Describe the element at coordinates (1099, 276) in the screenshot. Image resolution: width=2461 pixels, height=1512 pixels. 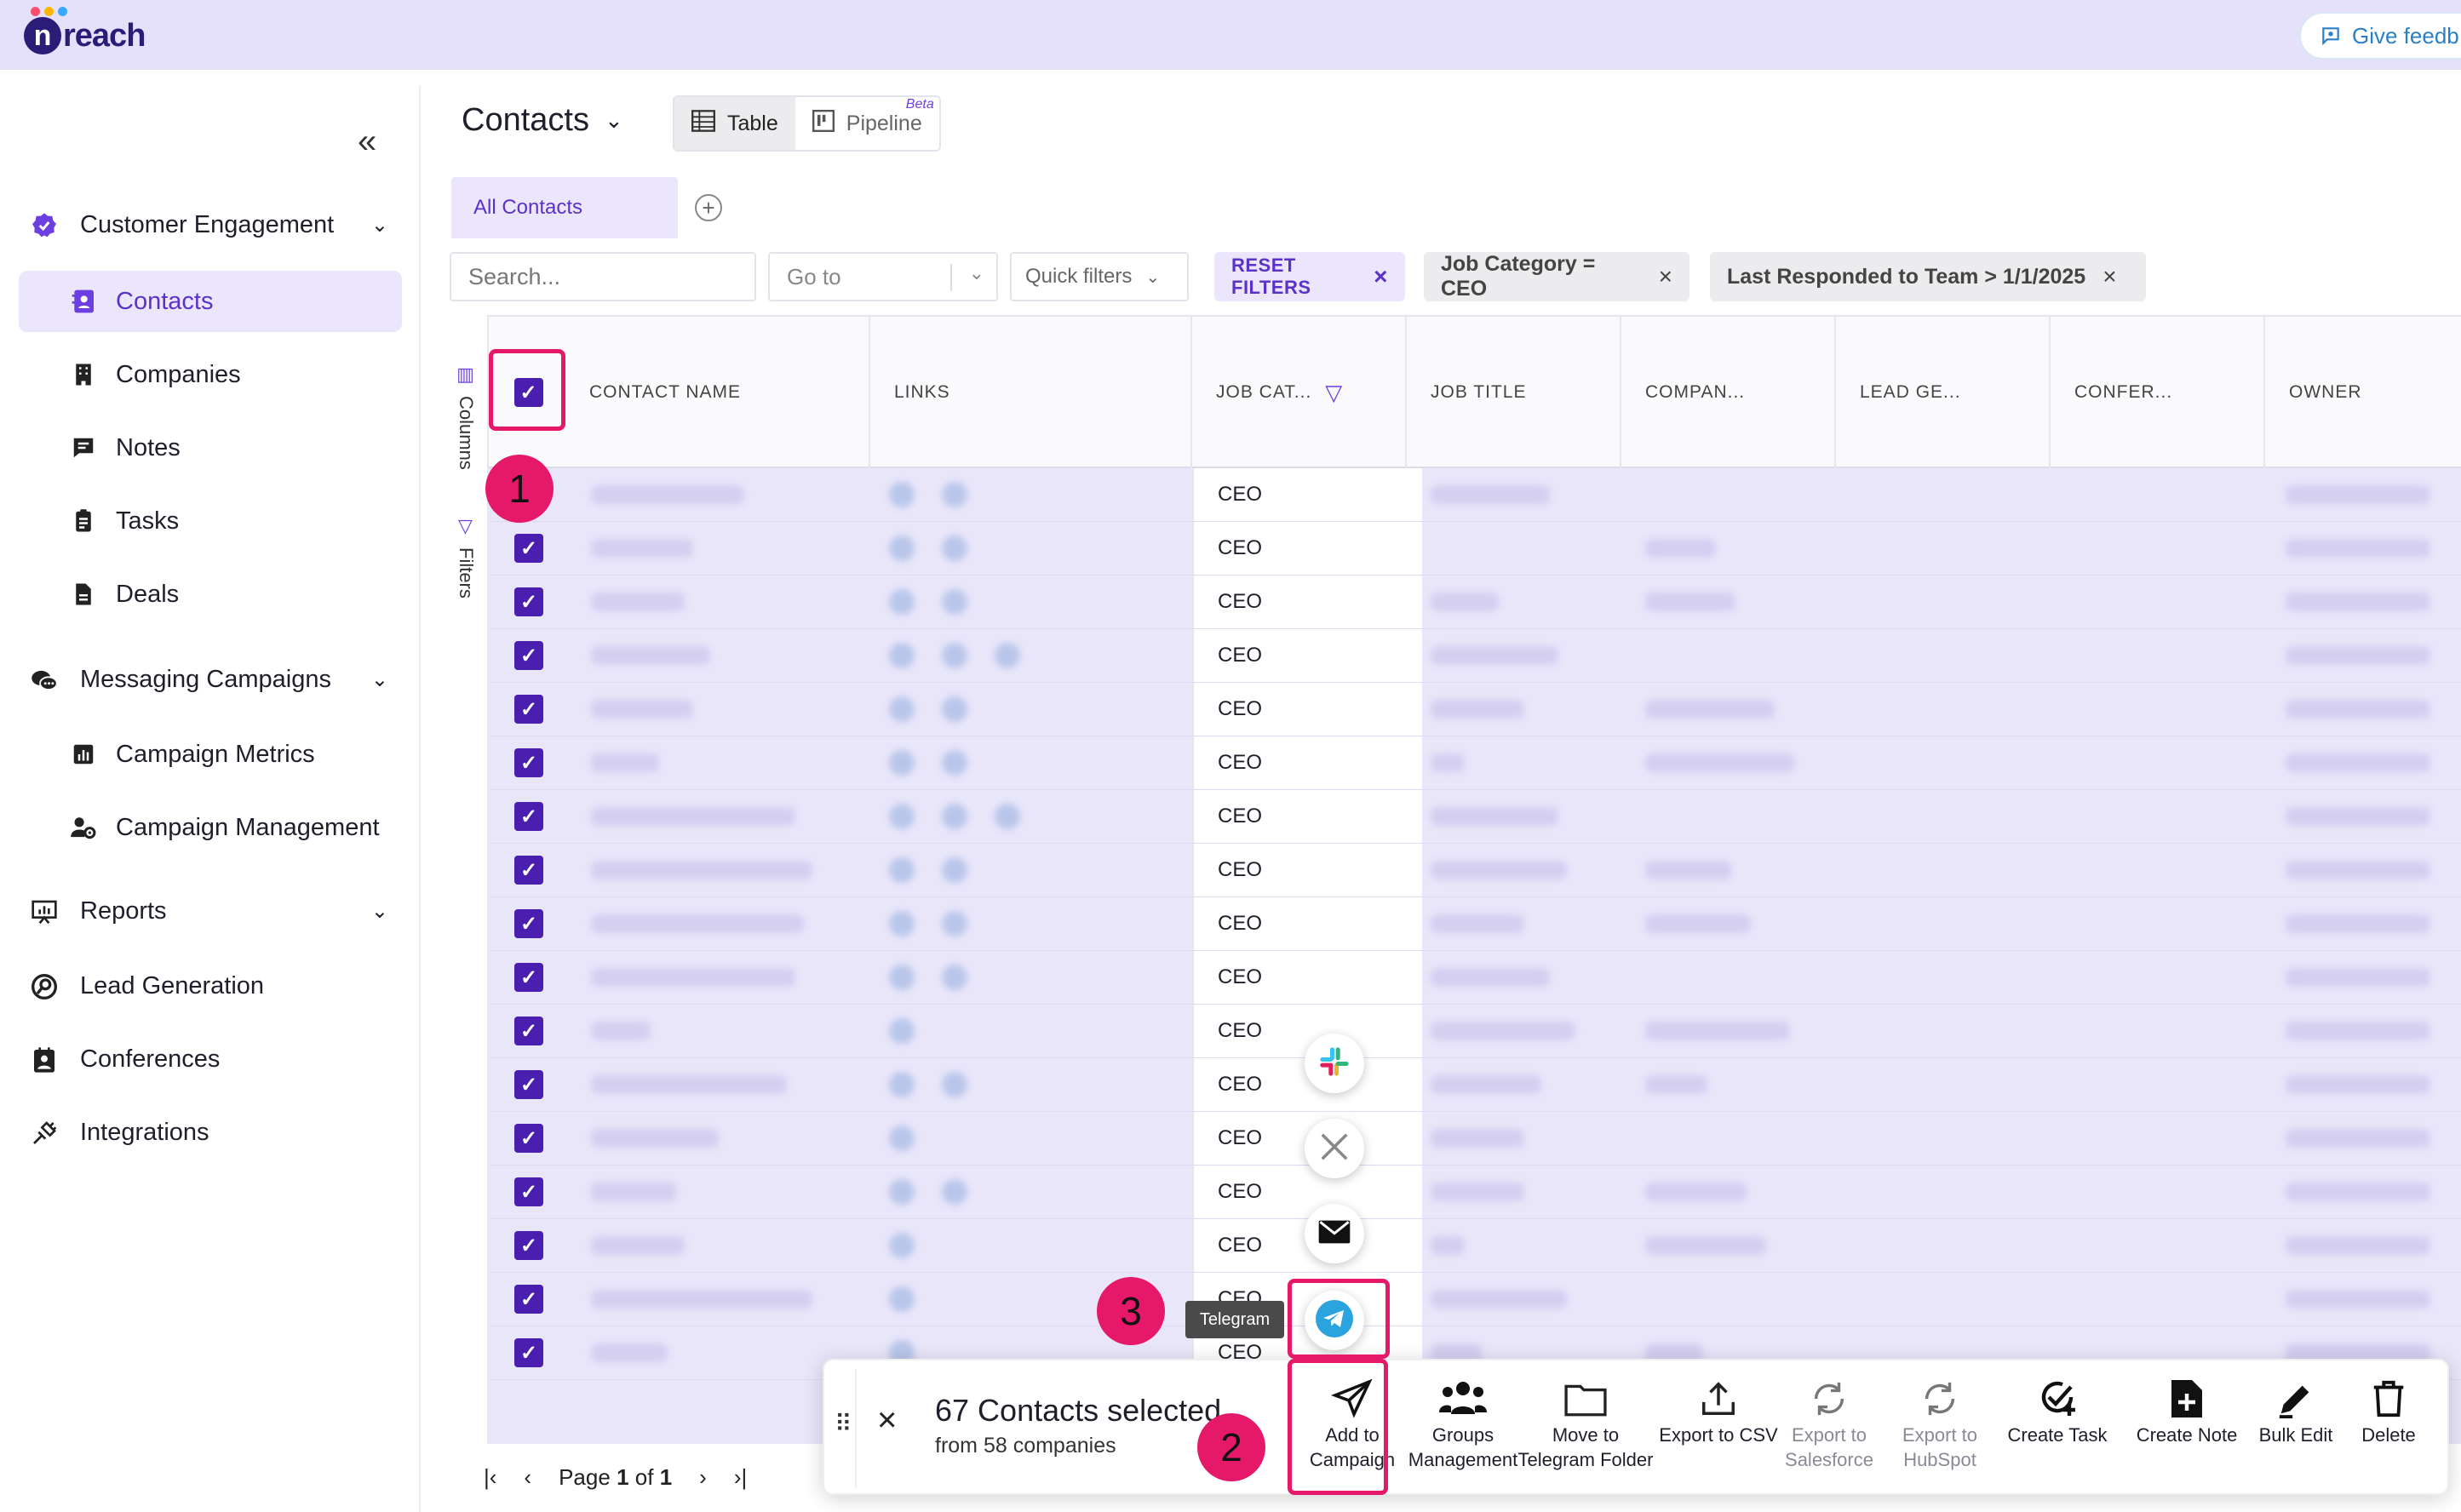
I see `quick-filters-dropdown: Quick filters ⌄` at that location.